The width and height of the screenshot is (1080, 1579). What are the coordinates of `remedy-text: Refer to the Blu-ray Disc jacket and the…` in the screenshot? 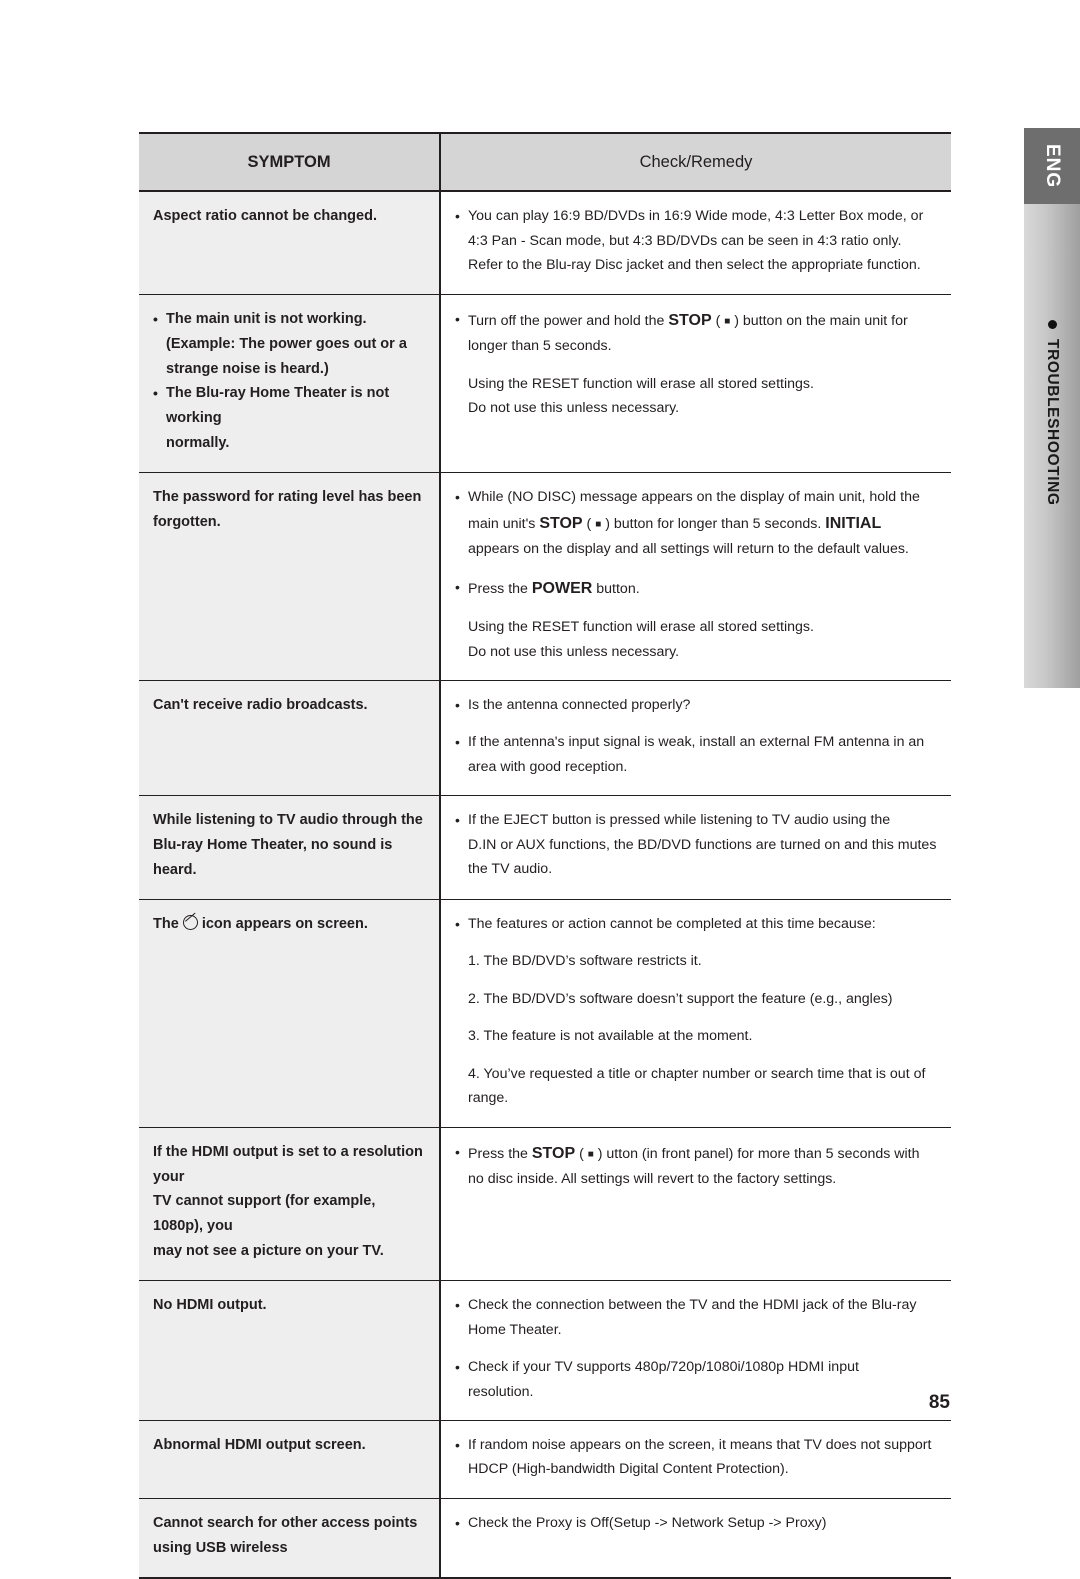 It's located at (694, 265).